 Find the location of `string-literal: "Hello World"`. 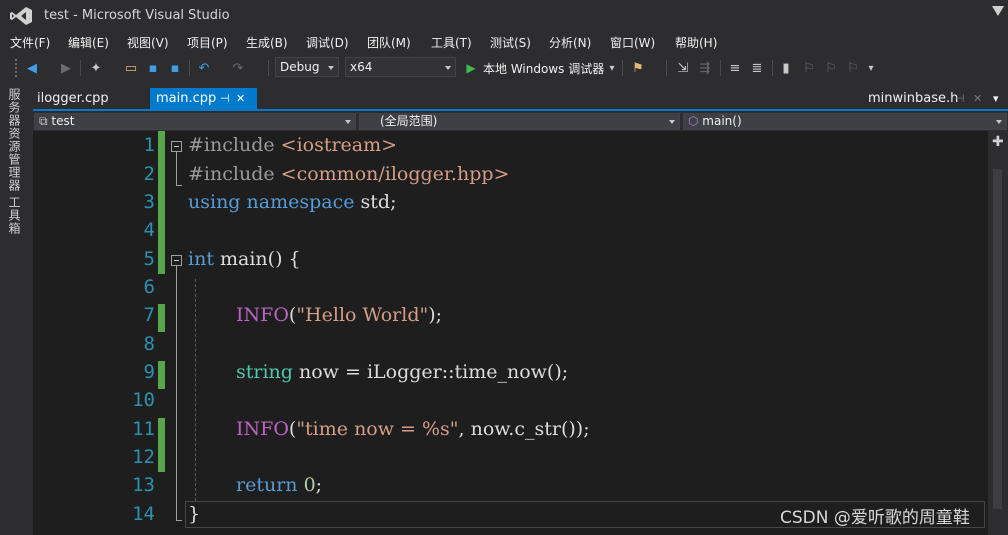

string-literal: "Hello World" is located at coordinates (362, 315).